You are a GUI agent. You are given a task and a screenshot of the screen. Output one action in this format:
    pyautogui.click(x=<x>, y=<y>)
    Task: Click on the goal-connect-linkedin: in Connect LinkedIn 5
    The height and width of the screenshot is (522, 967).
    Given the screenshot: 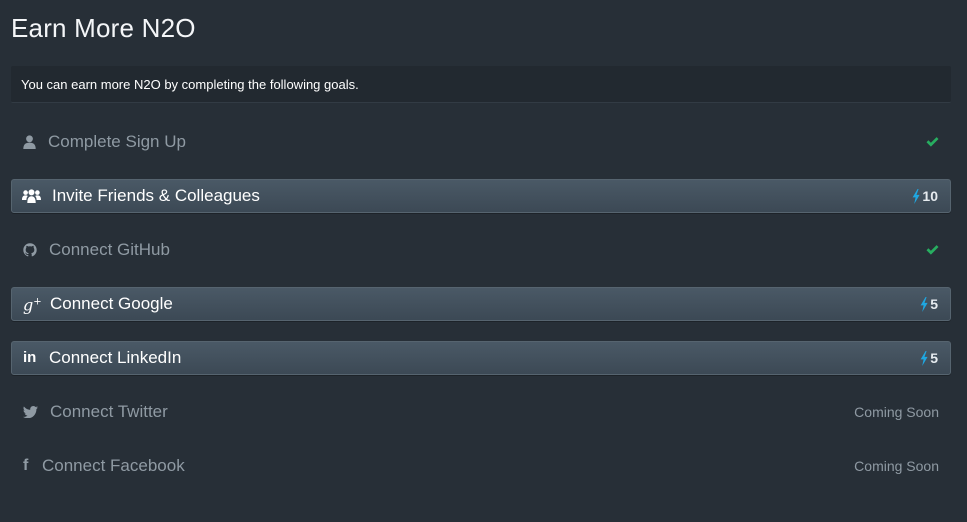 What is the action you would take?
    pyautogui.click(x=481, y=358)
    